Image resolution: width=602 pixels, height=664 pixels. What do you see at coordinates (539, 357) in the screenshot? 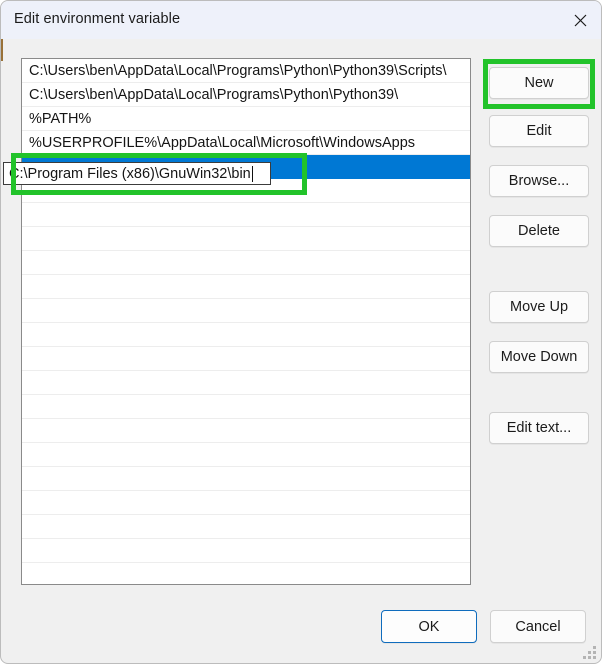
I see `move-down-button: Move Down` at bounding box center [539, 357].